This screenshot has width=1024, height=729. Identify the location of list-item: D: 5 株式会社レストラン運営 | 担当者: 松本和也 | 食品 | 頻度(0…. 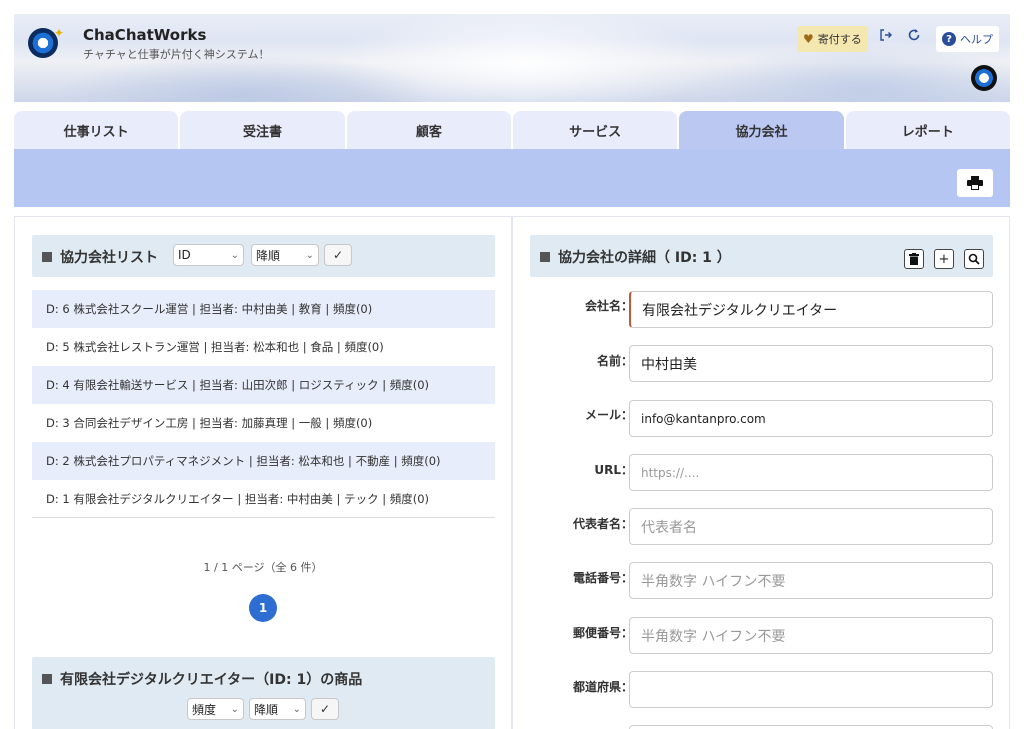
(263, 347).